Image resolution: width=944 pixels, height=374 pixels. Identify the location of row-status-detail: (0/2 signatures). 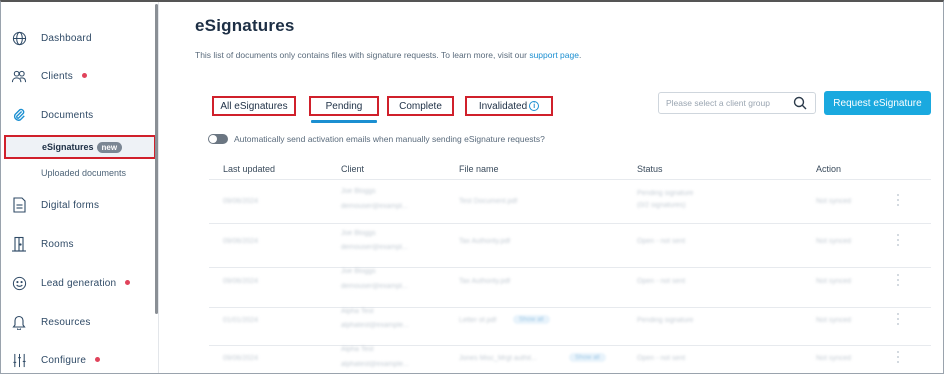
(661, 205).